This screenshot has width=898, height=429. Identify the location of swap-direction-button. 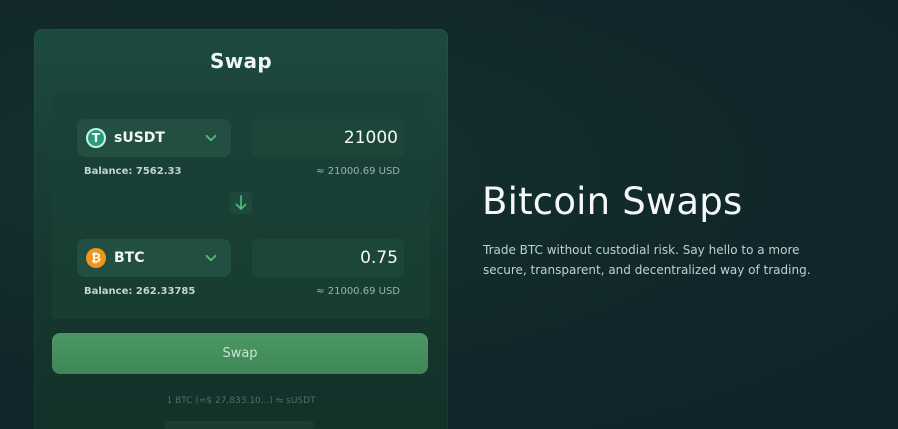
(241, 203).